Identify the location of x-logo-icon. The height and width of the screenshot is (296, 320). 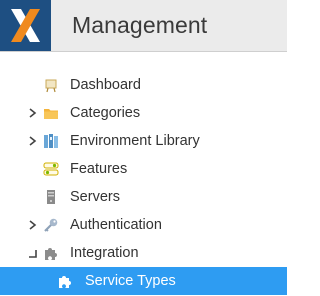
(25, 25).